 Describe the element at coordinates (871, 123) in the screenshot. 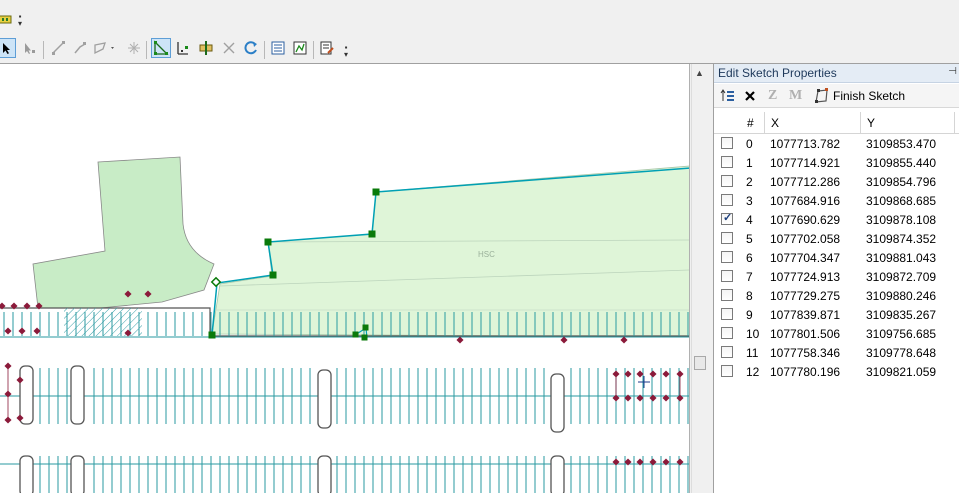

I see `column-header-y: Y` at that location.